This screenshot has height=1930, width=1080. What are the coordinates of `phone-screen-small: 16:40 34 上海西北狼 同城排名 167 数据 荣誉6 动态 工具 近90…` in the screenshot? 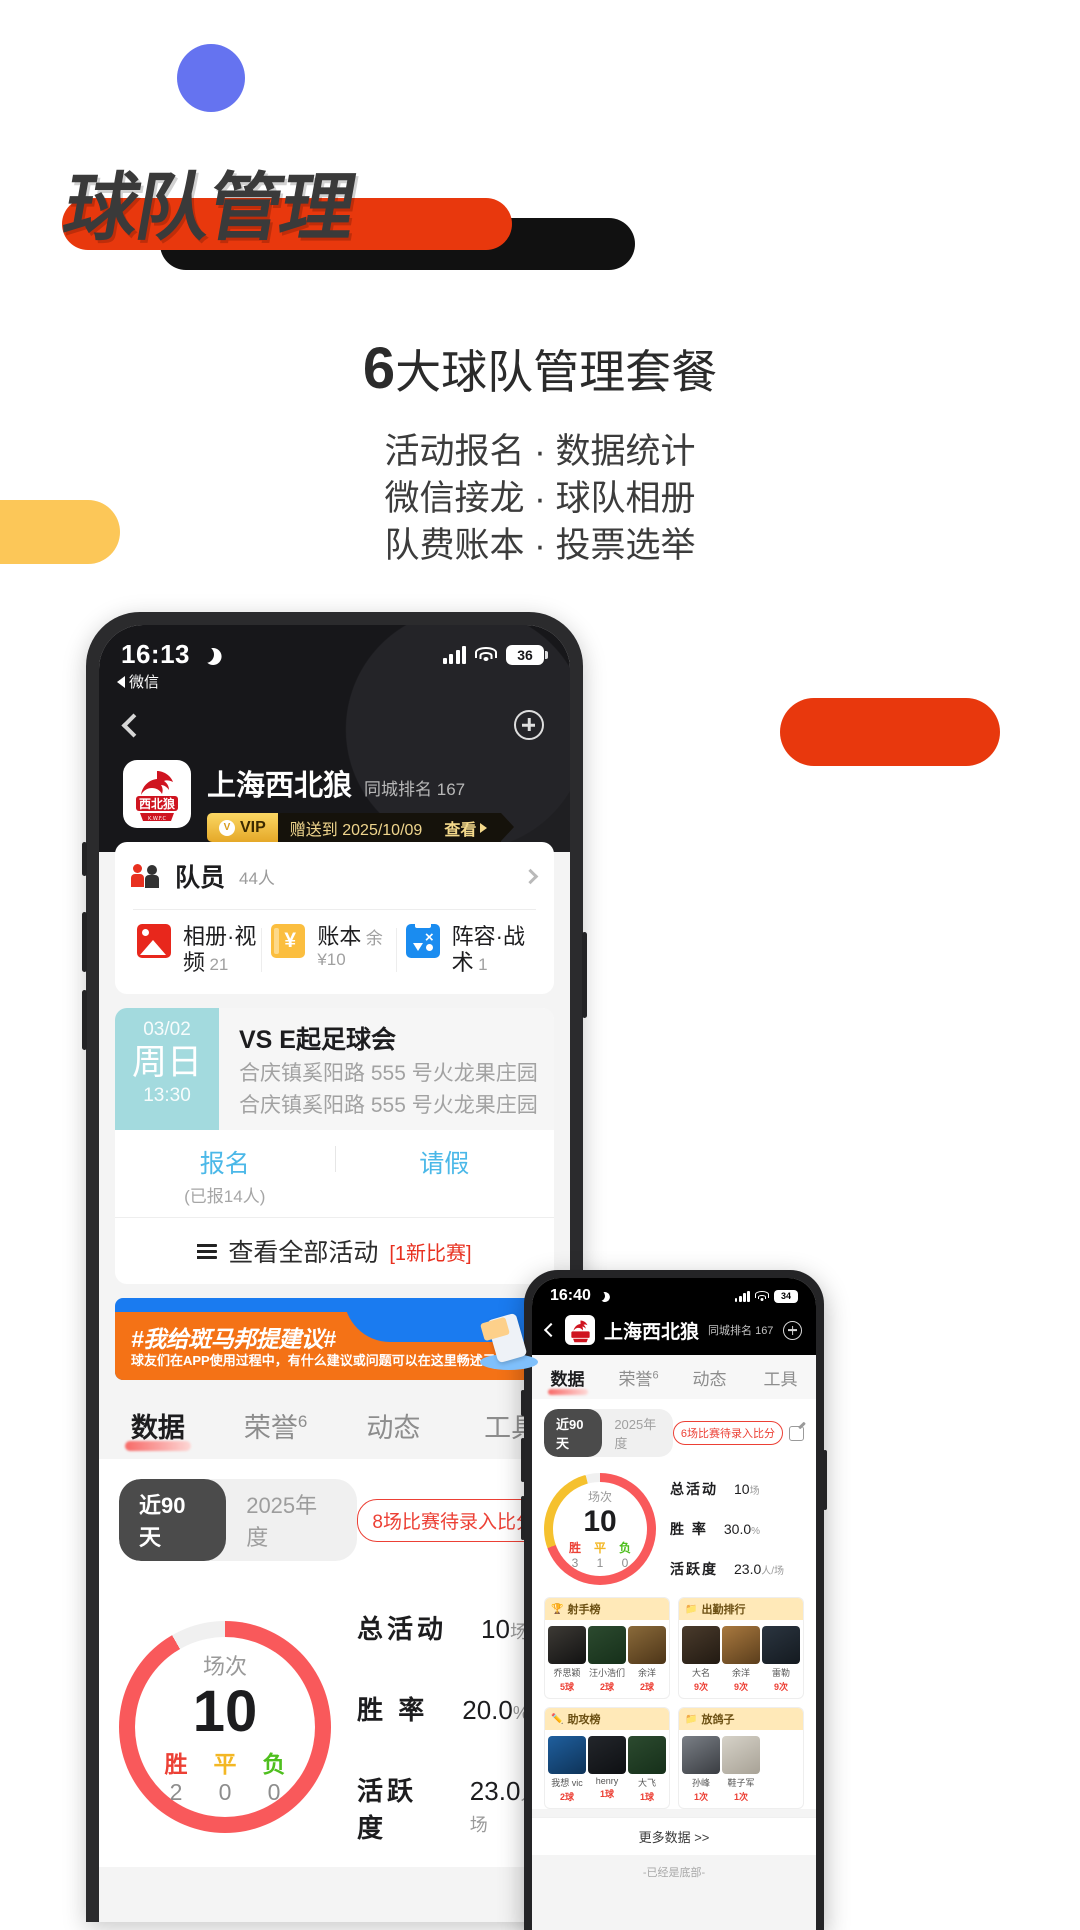 It's located at (674, 1604).